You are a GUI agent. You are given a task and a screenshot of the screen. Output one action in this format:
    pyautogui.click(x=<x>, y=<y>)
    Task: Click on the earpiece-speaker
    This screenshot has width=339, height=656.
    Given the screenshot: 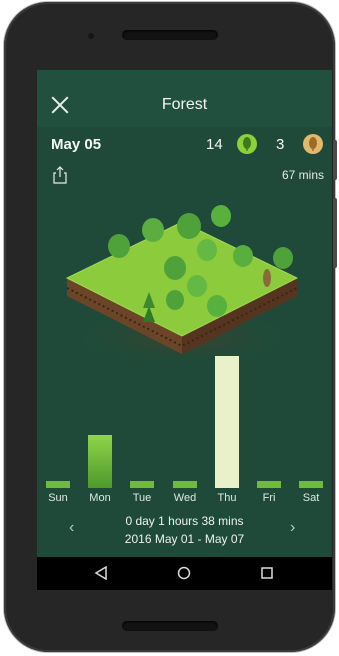 What is the action you would take?
    pyautogui.click(x=170, y=35)
    